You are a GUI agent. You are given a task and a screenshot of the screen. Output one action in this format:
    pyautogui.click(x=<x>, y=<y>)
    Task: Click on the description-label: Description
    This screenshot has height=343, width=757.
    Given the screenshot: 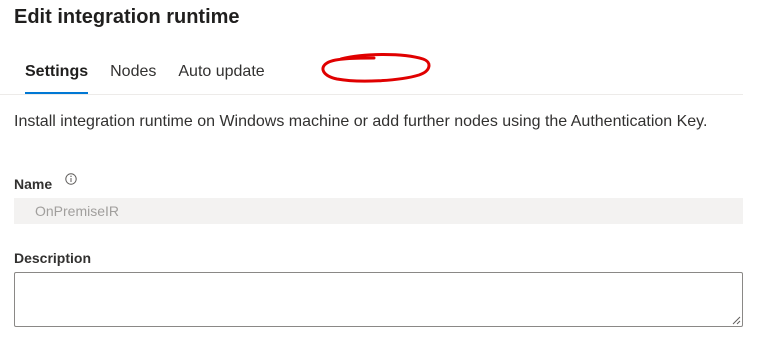 What is the action you would take?
    pyautogui.click(x=53, y=258)
    